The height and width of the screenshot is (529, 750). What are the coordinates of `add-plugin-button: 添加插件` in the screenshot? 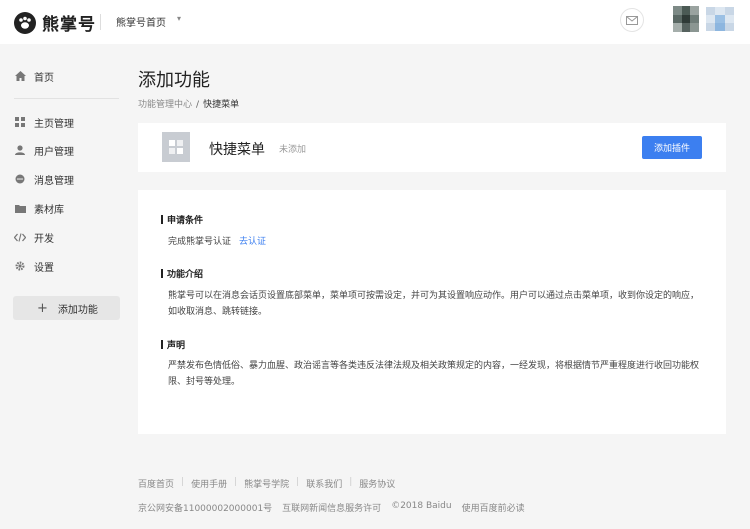 It's located at (672, 147).